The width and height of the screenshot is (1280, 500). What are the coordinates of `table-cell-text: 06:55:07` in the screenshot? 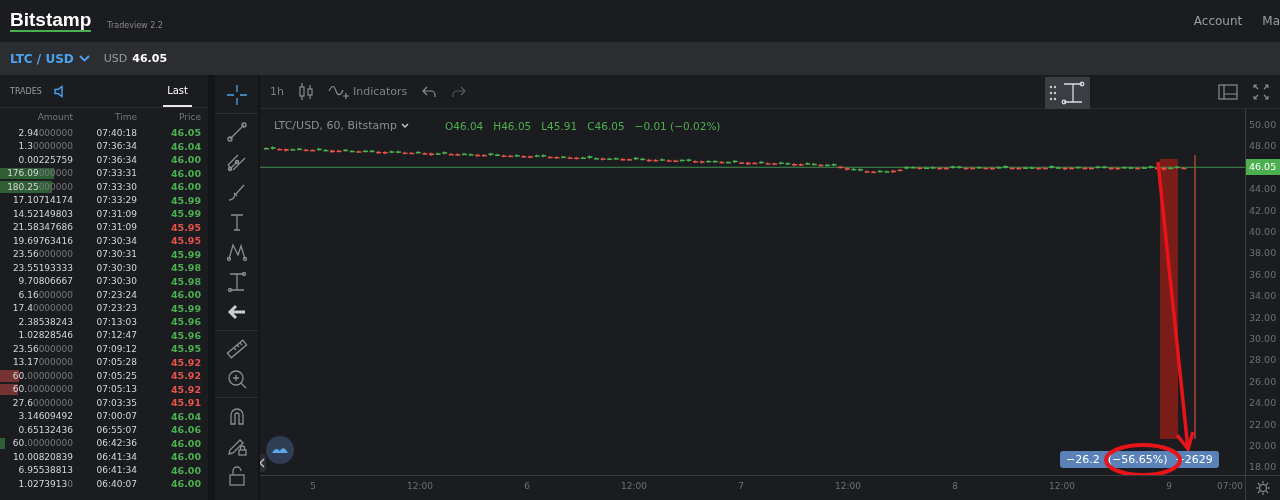 It's located at (116, 429).